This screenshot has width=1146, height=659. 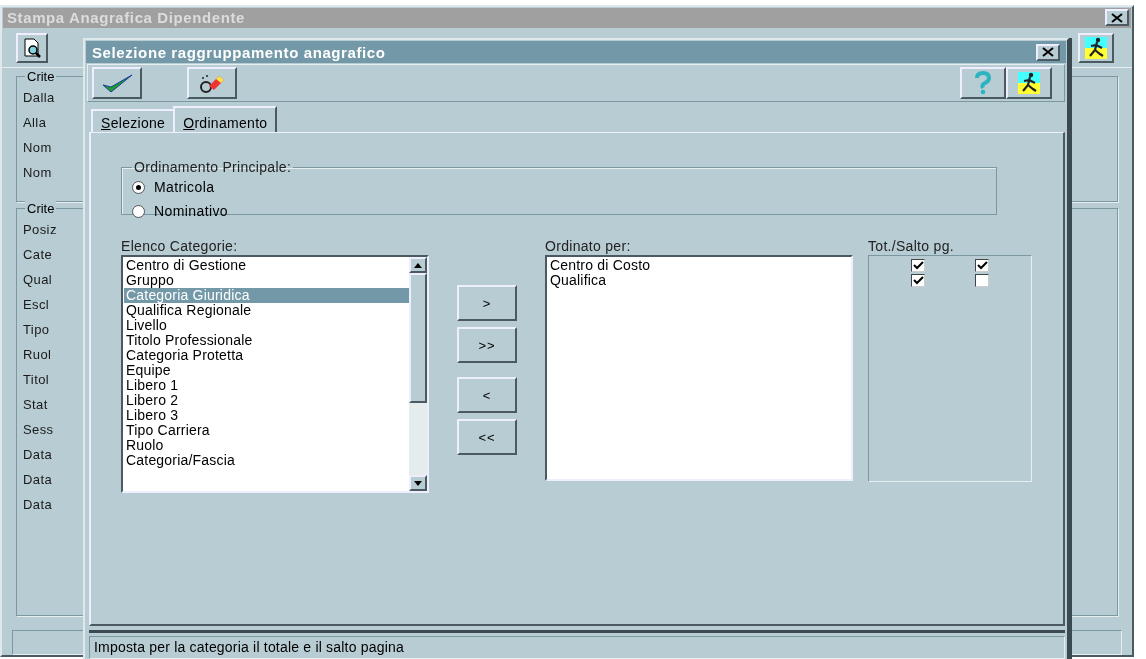 What do you see at coordinates (38, 430) in the screenshot?
I see `field-label: Sess` at bounding box center [38, 430].